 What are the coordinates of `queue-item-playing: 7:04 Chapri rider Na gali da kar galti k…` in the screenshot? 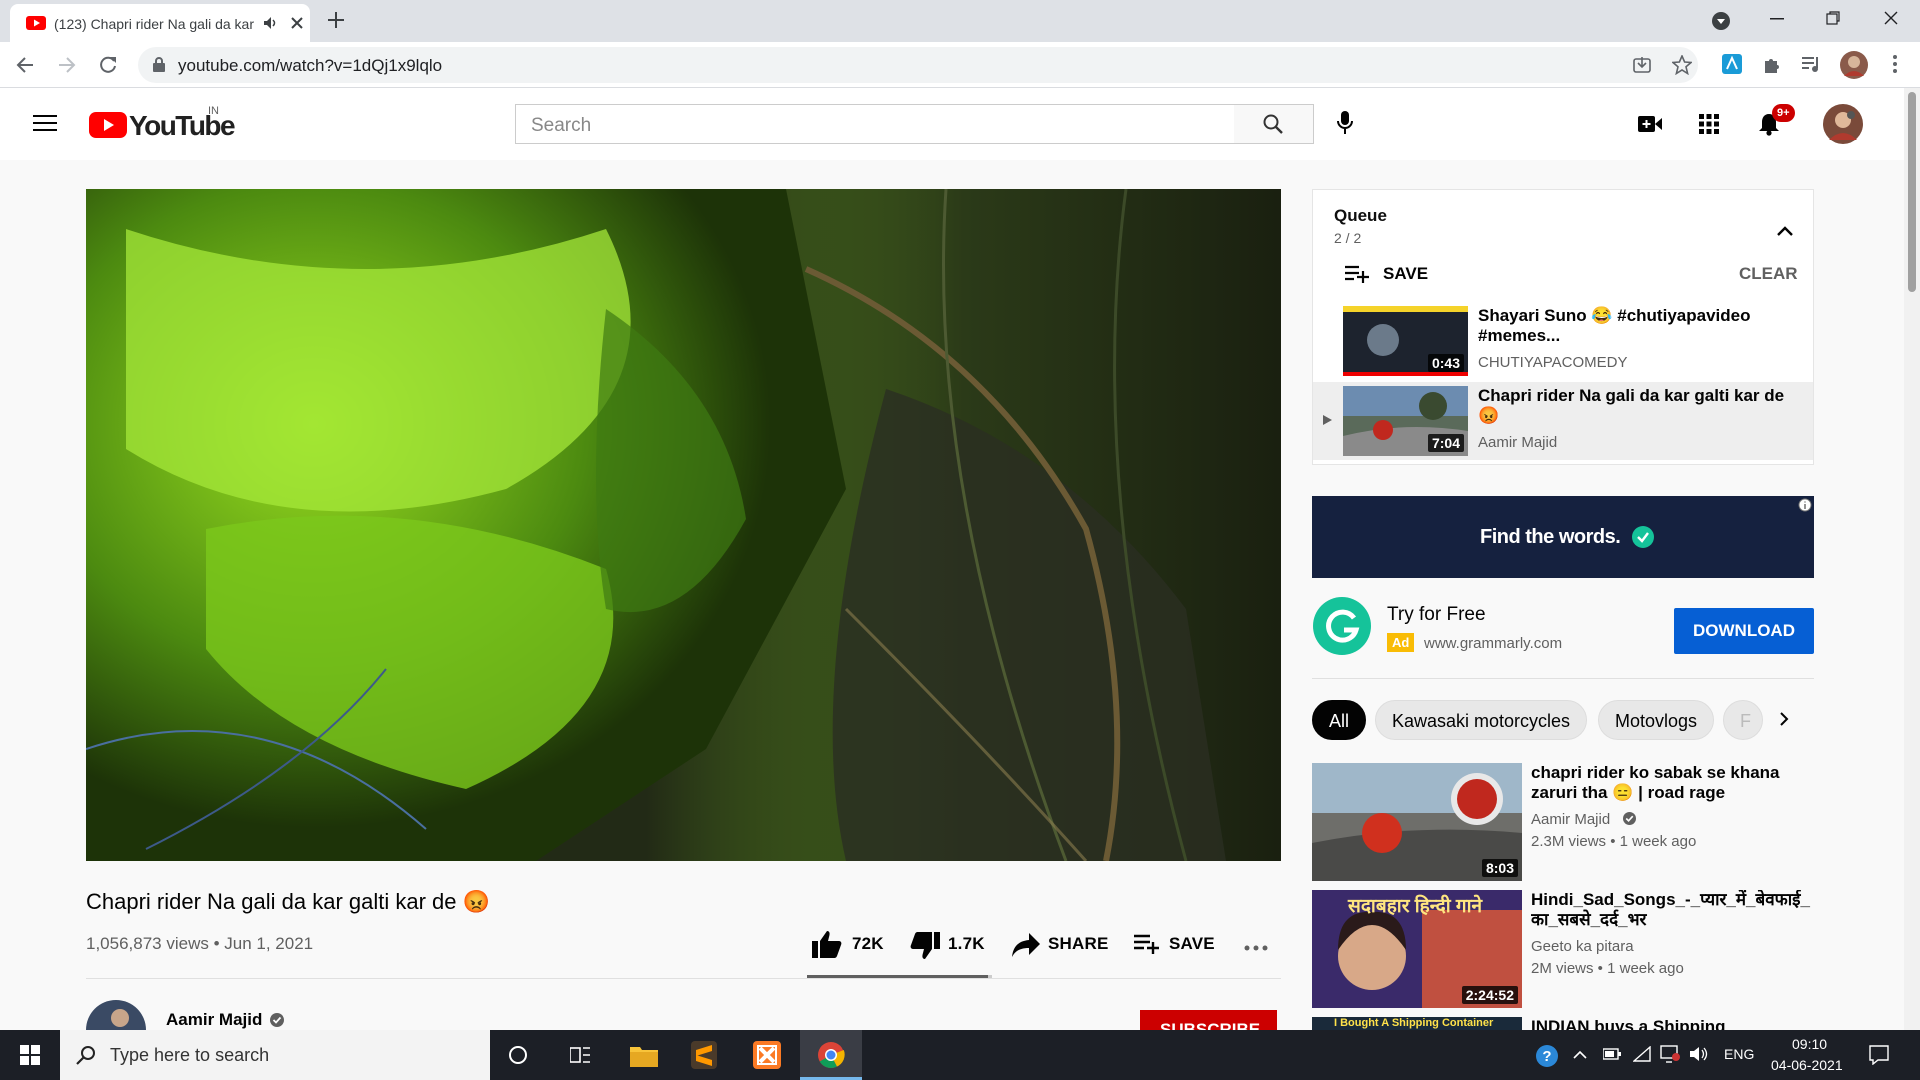 It's located at (1563, 421).